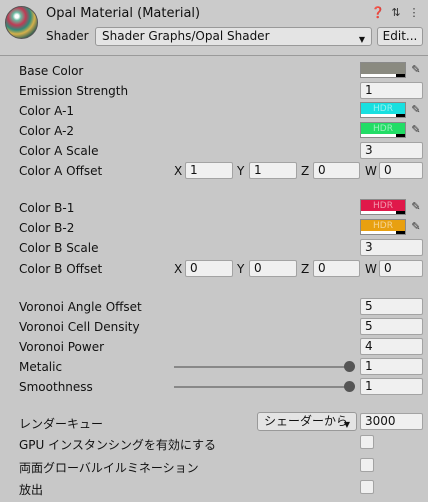  Describe the element at coordinates (214, 327) in the screenshot. I see `property-row-voronoi-cell-density: Voronoi Cell Density 5` at that location.